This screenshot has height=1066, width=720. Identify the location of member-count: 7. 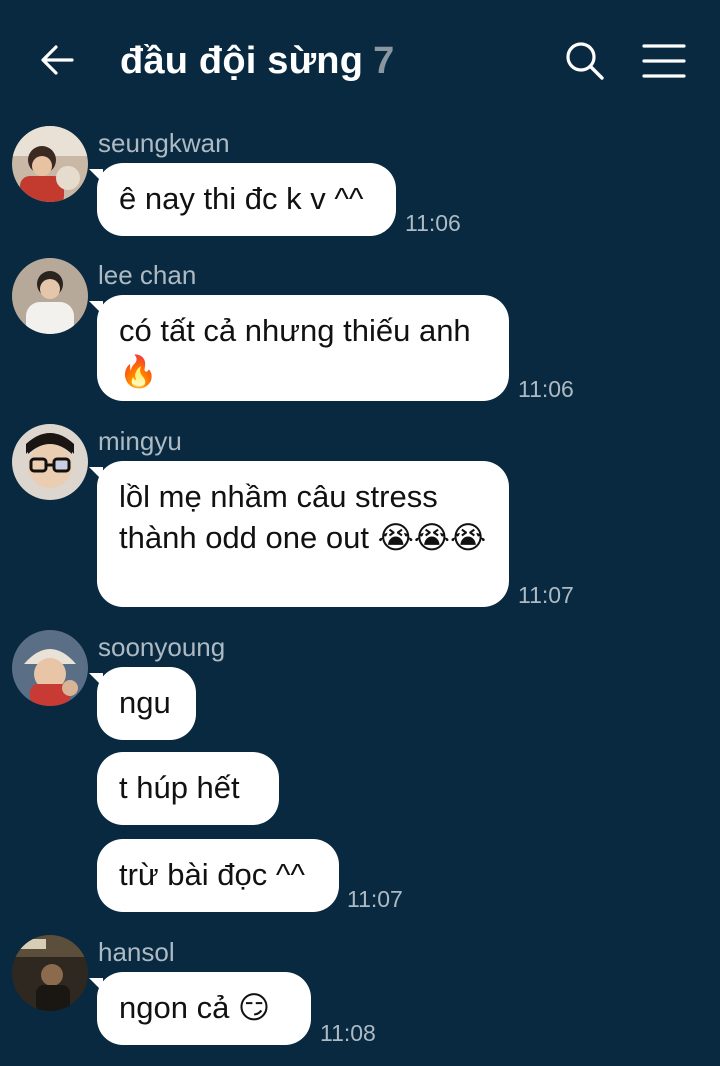
(384, 60).